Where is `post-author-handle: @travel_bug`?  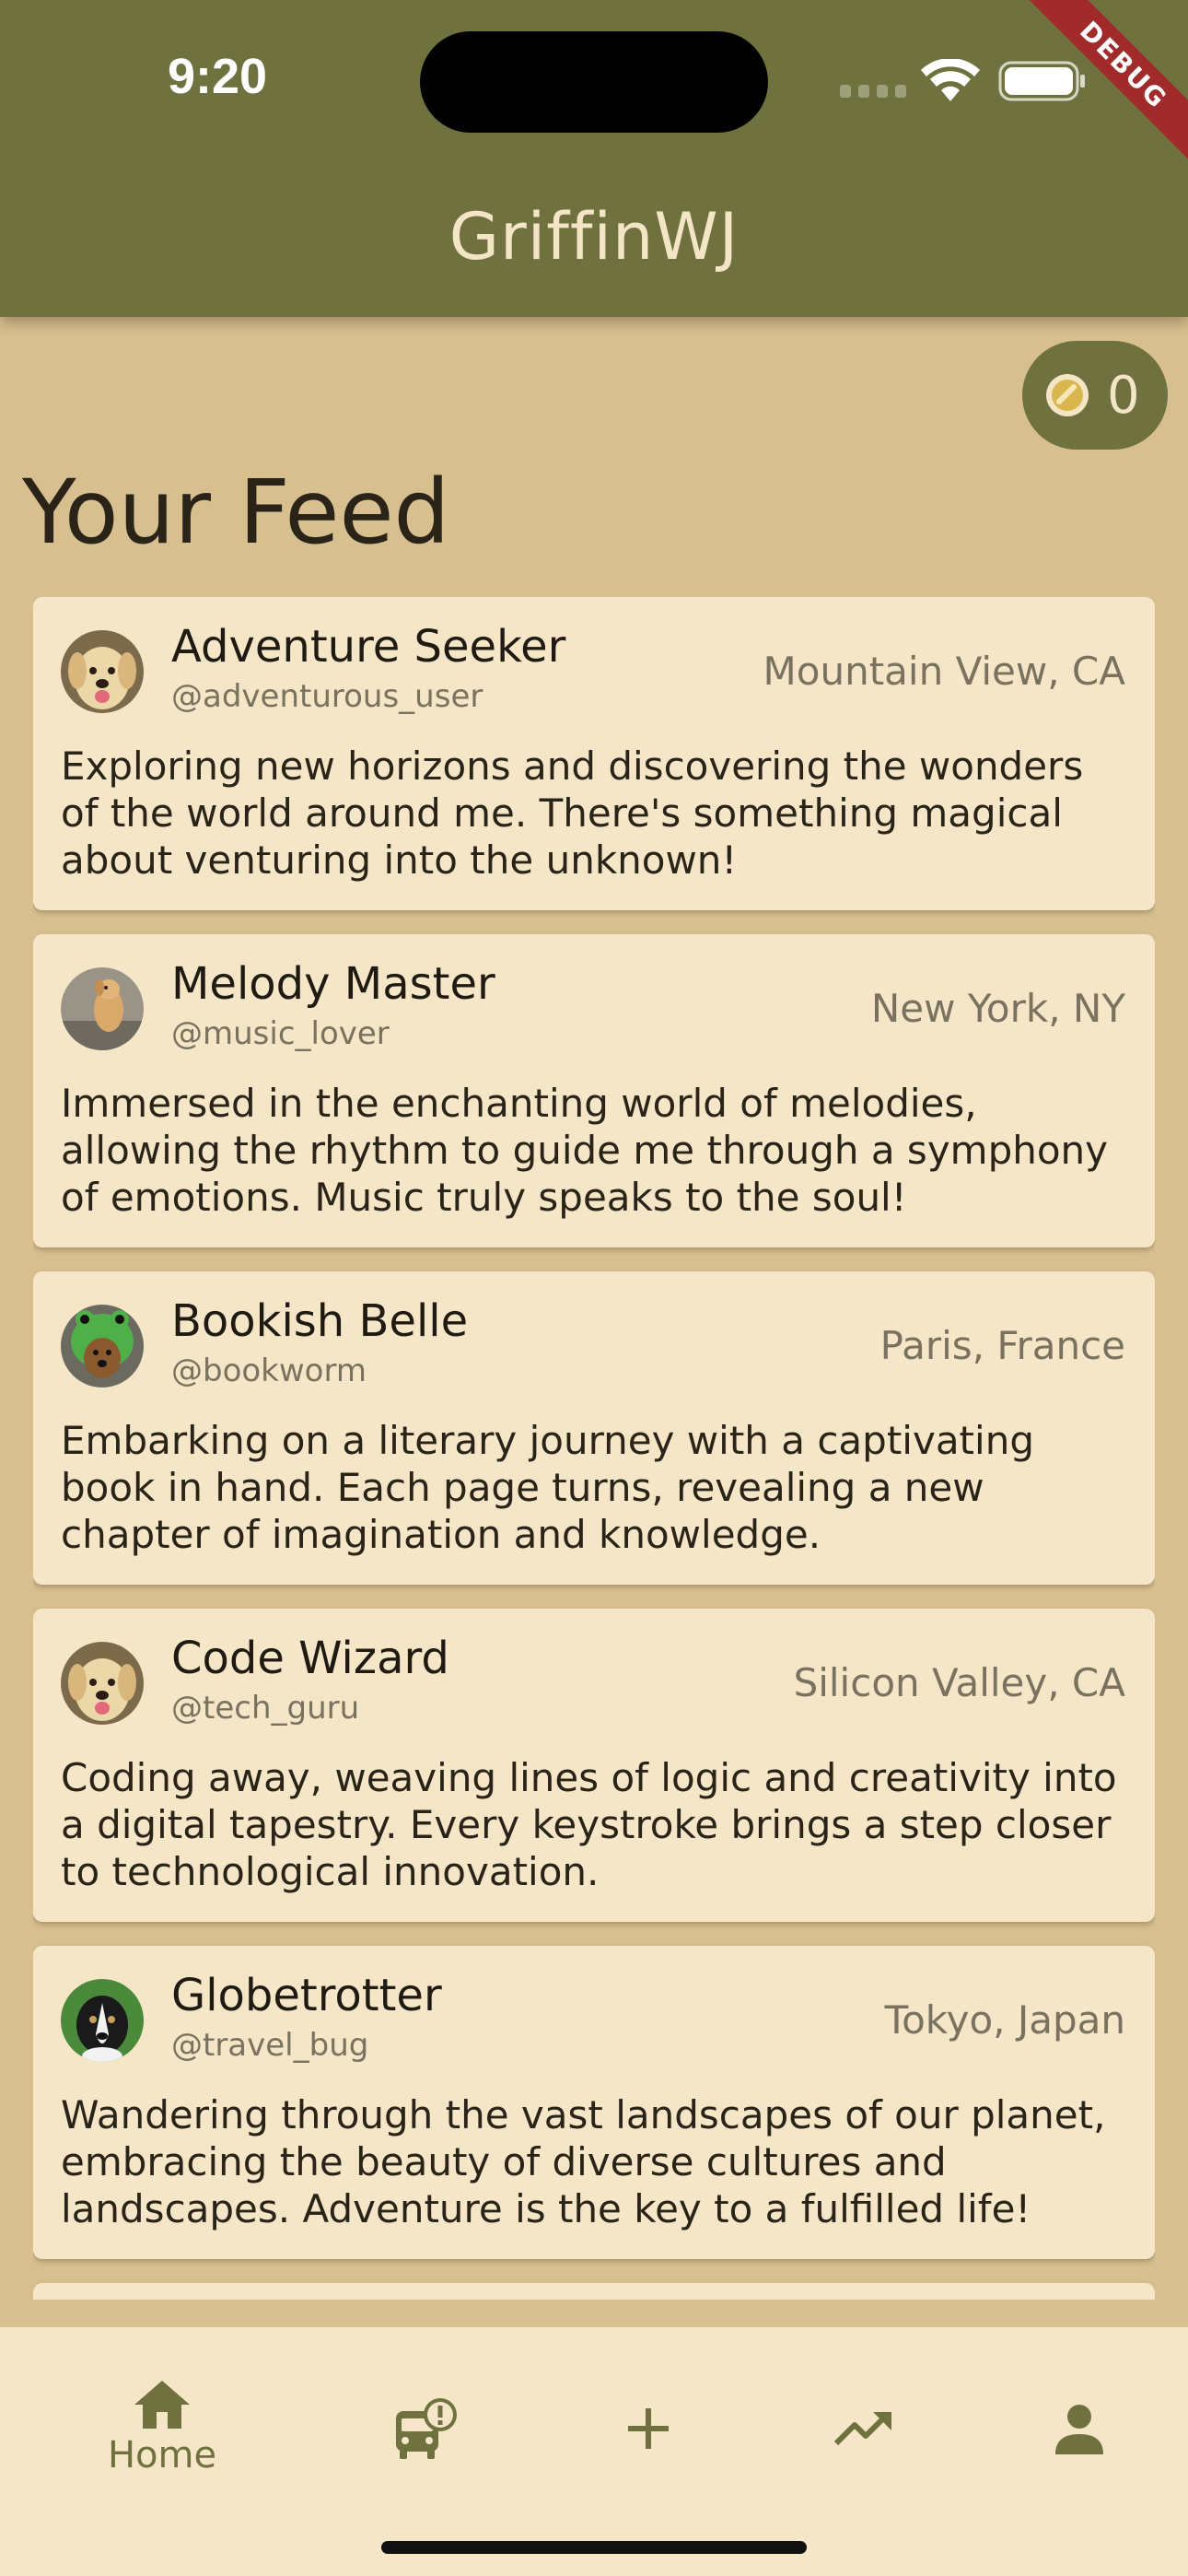
post-author-handle: @travel_bug is located at coordinates (270, 2045).